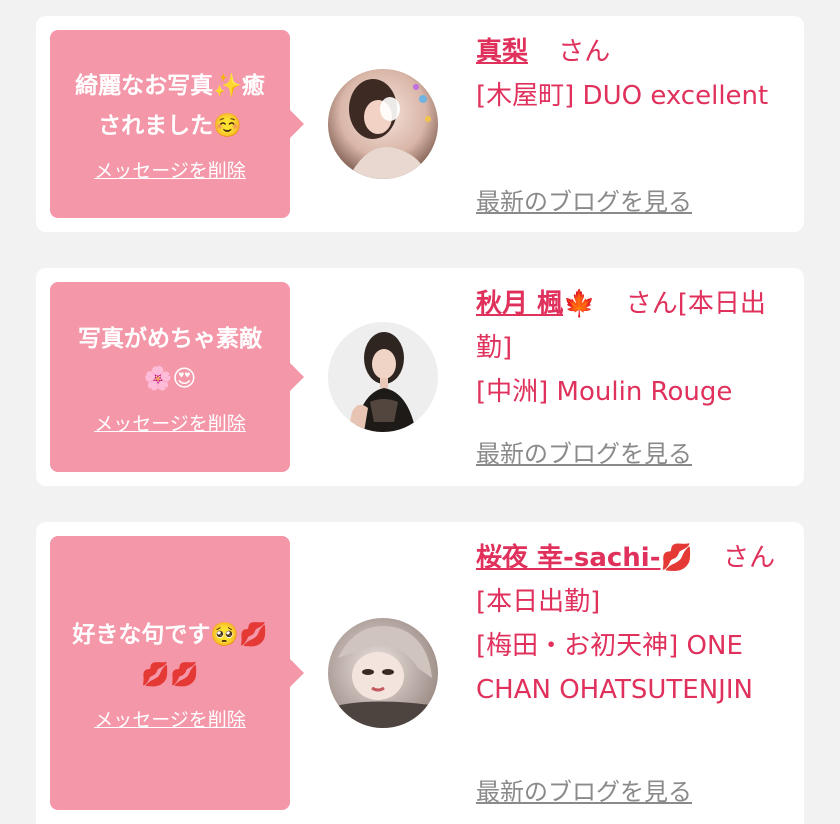 This screenshot has width=840, height=824. What do you see at coordinates (170, 654) in the screenshot?
I see `message-text: 好きな句です🥺💋💋💋` at bounding box center [170, 654].